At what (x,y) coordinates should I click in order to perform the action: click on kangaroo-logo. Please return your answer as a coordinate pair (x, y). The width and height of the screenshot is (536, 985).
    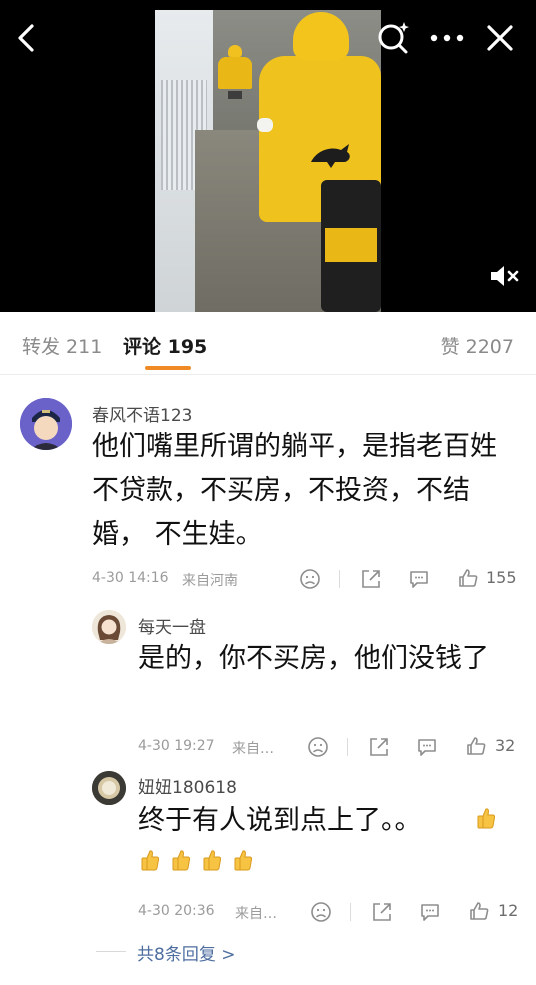
    Looking at the image, I should click on (330, 156).